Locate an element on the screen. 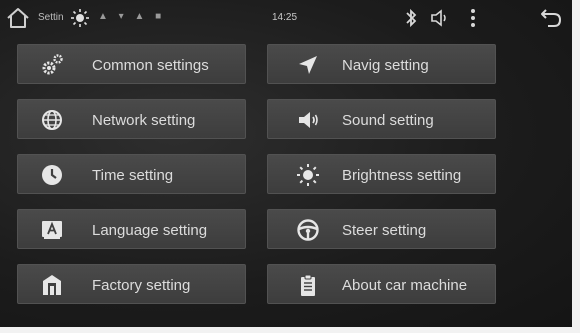  screen-frame-right is located at coordinates (576, 166).